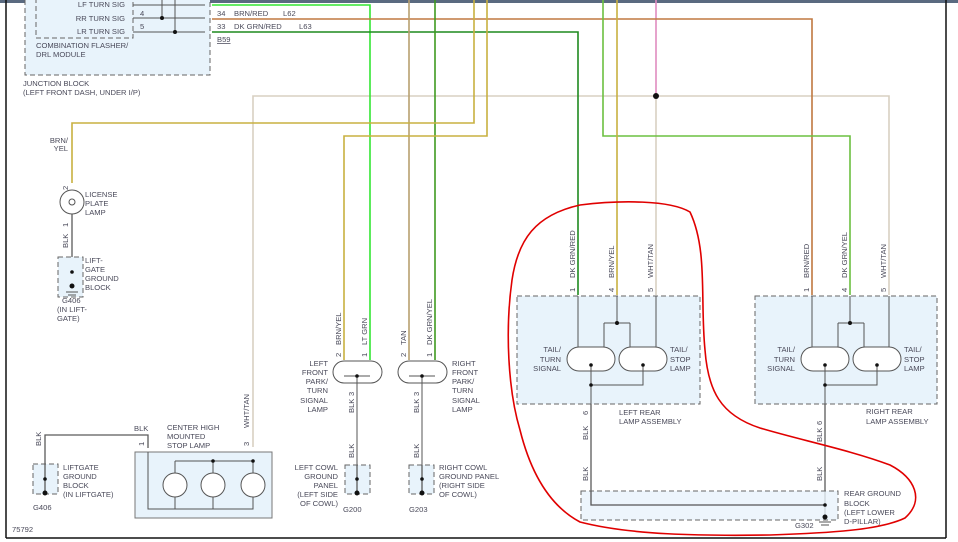 The width and height of the screenshot is (958, 542). I want to click on junction-block-location: (LEFT FRONT DASH, UNDER I/P), so click(82, 92).